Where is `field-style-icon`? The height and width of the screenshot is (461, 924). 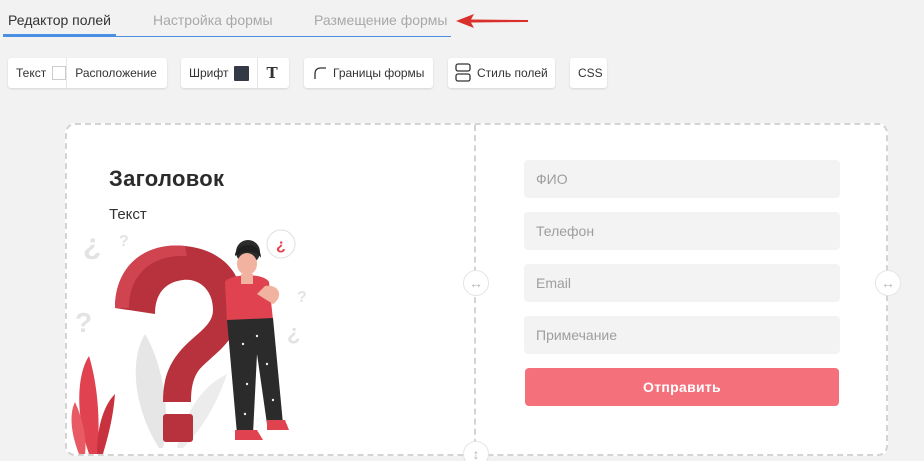 field-style-icon is located at coordinates (463, 72).